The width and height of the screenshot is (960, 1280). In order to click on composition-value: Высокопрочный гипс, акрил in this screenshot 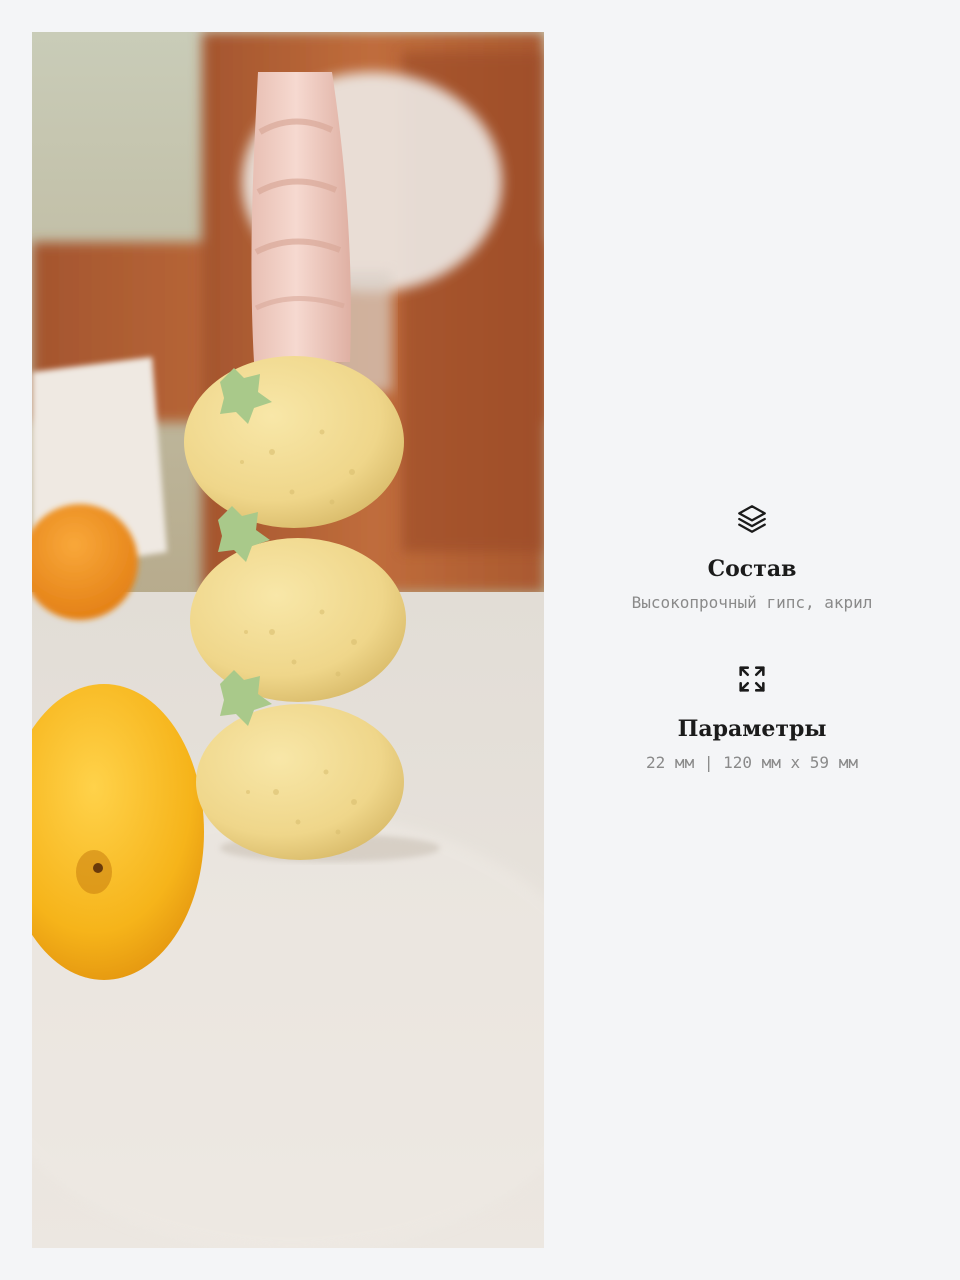, I will do `click(752, 602)`.